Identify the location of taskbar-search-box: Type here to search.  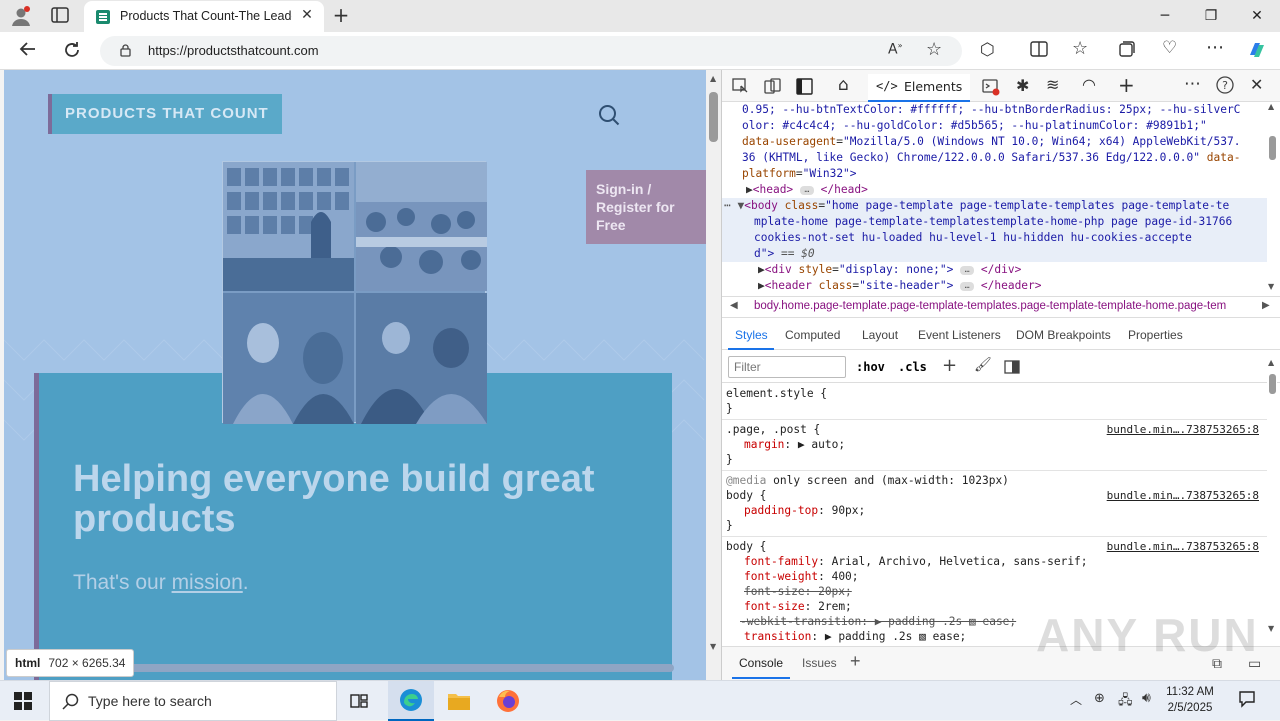
(193, 701).